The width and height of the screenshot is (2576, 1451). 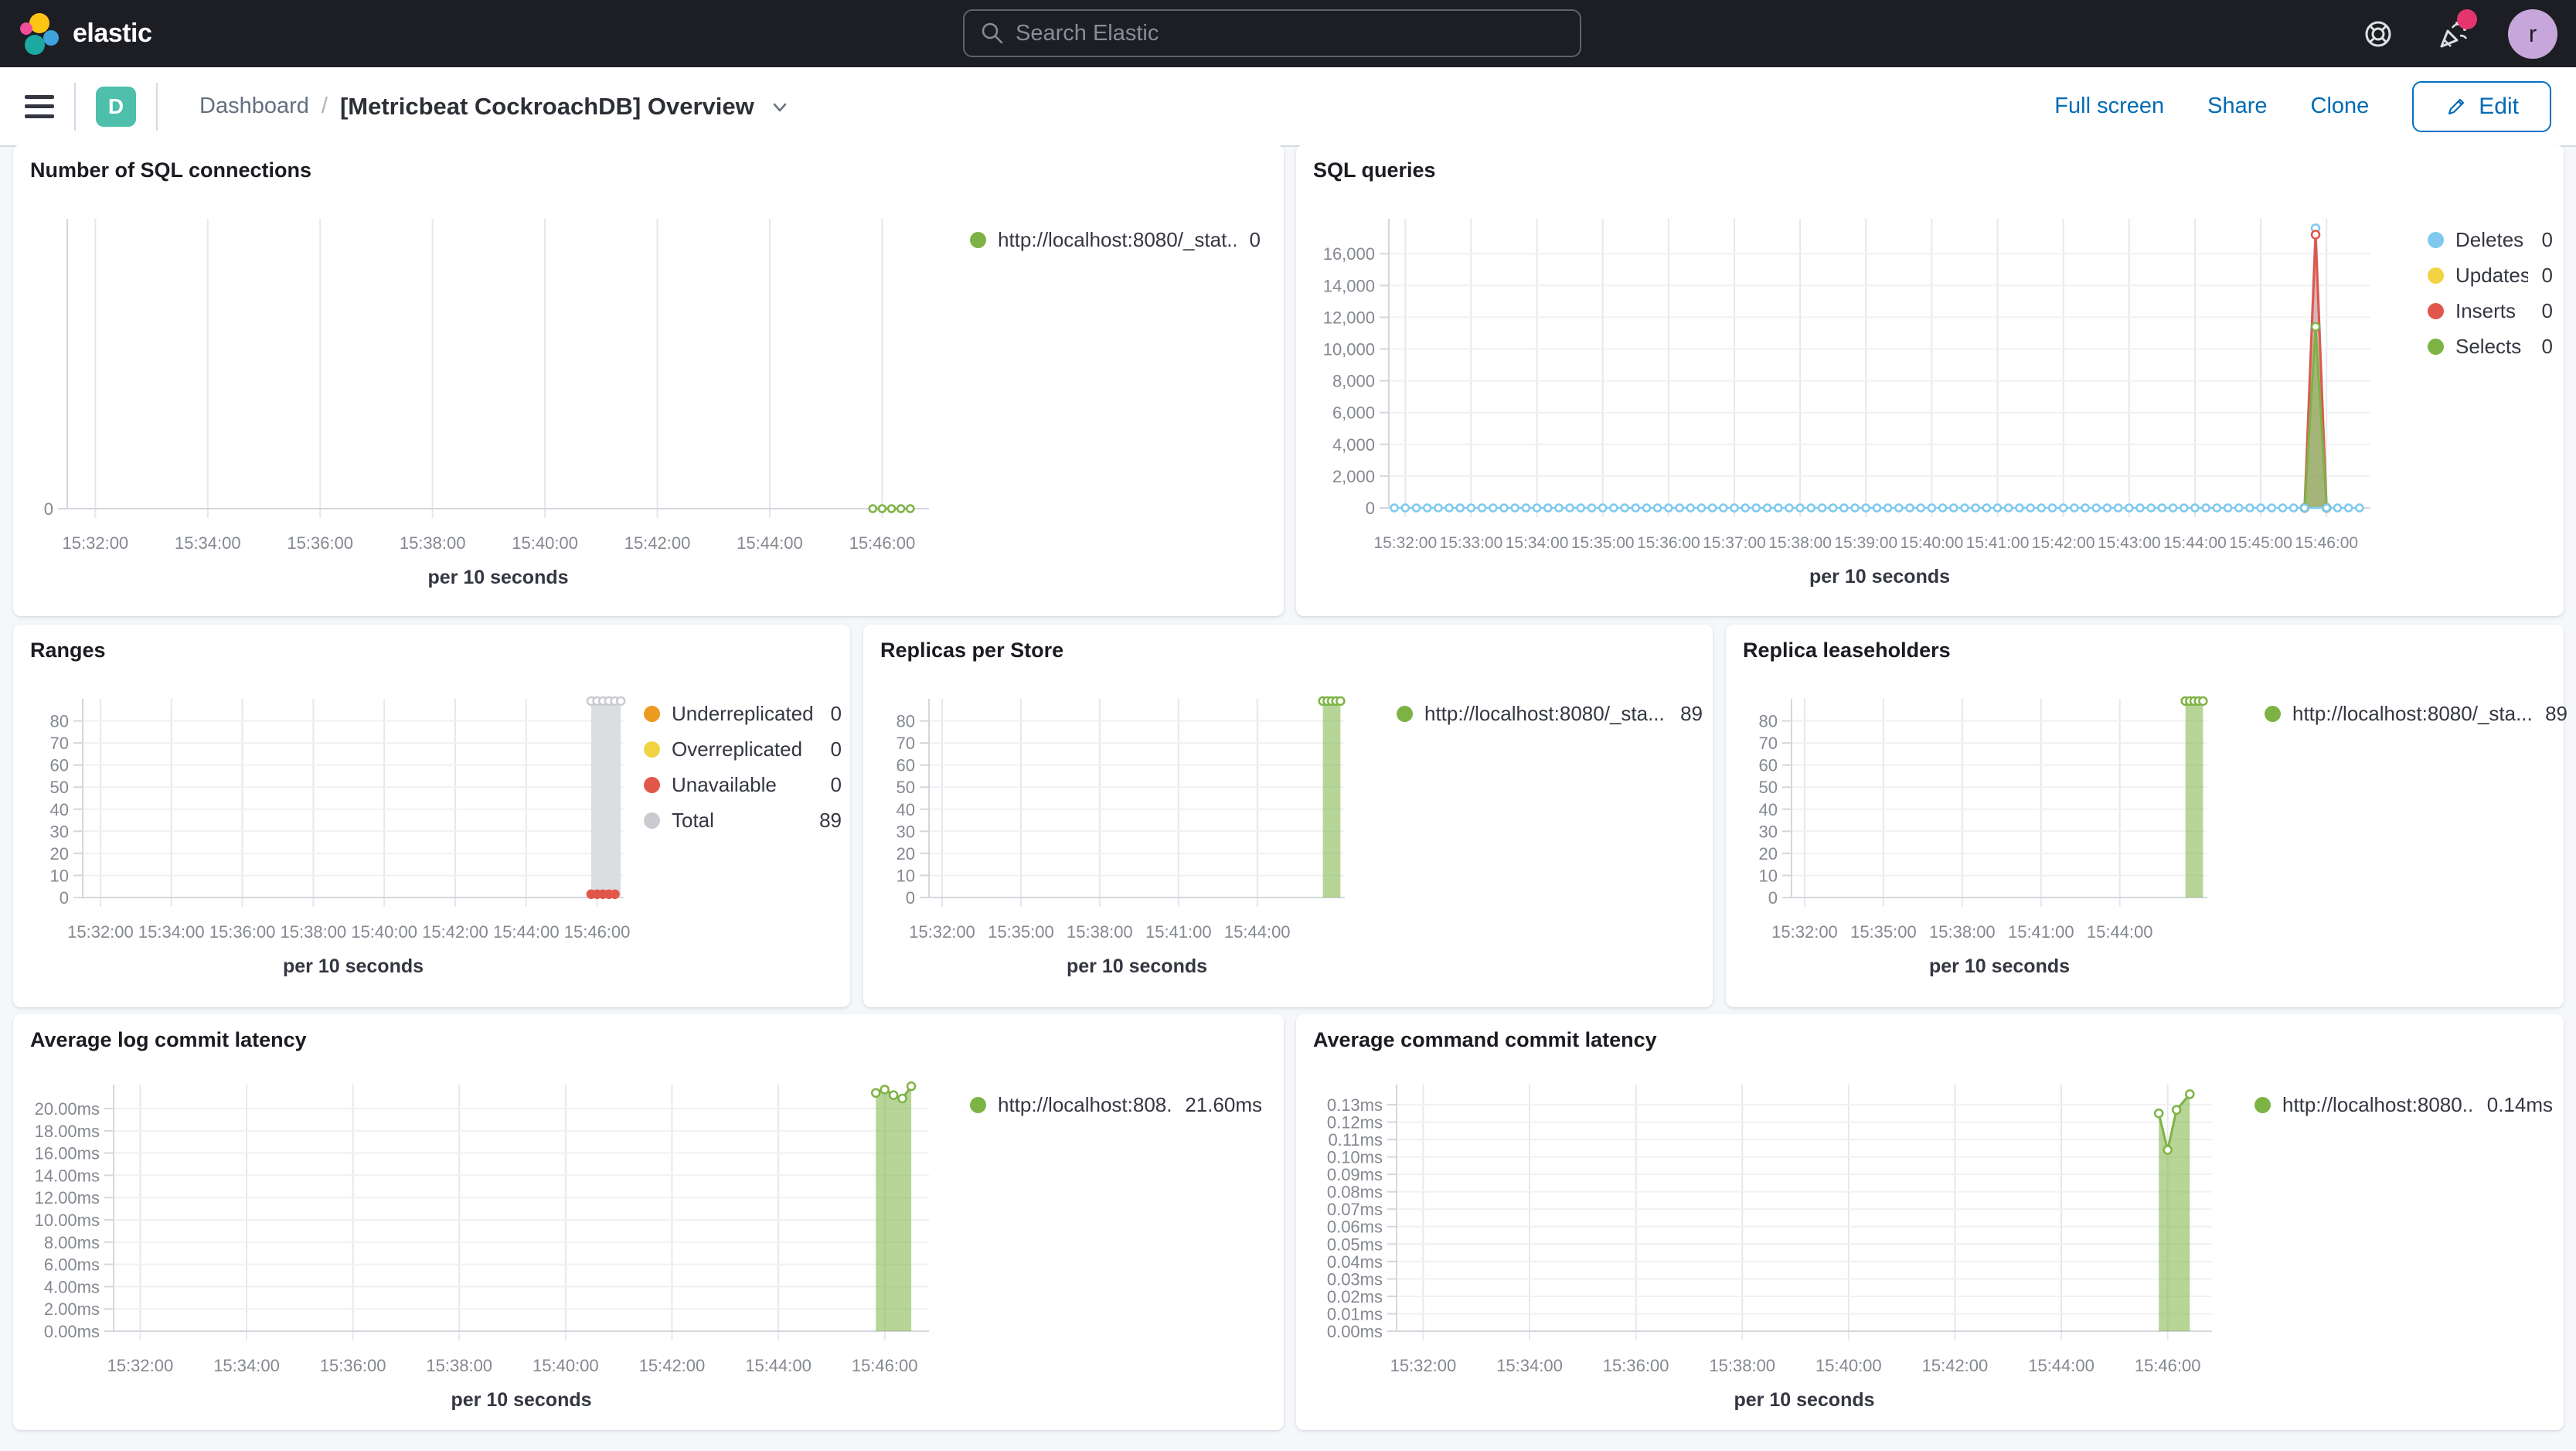 I want to click on full-screen-link: Full screen, so click(x=2109, y=106).